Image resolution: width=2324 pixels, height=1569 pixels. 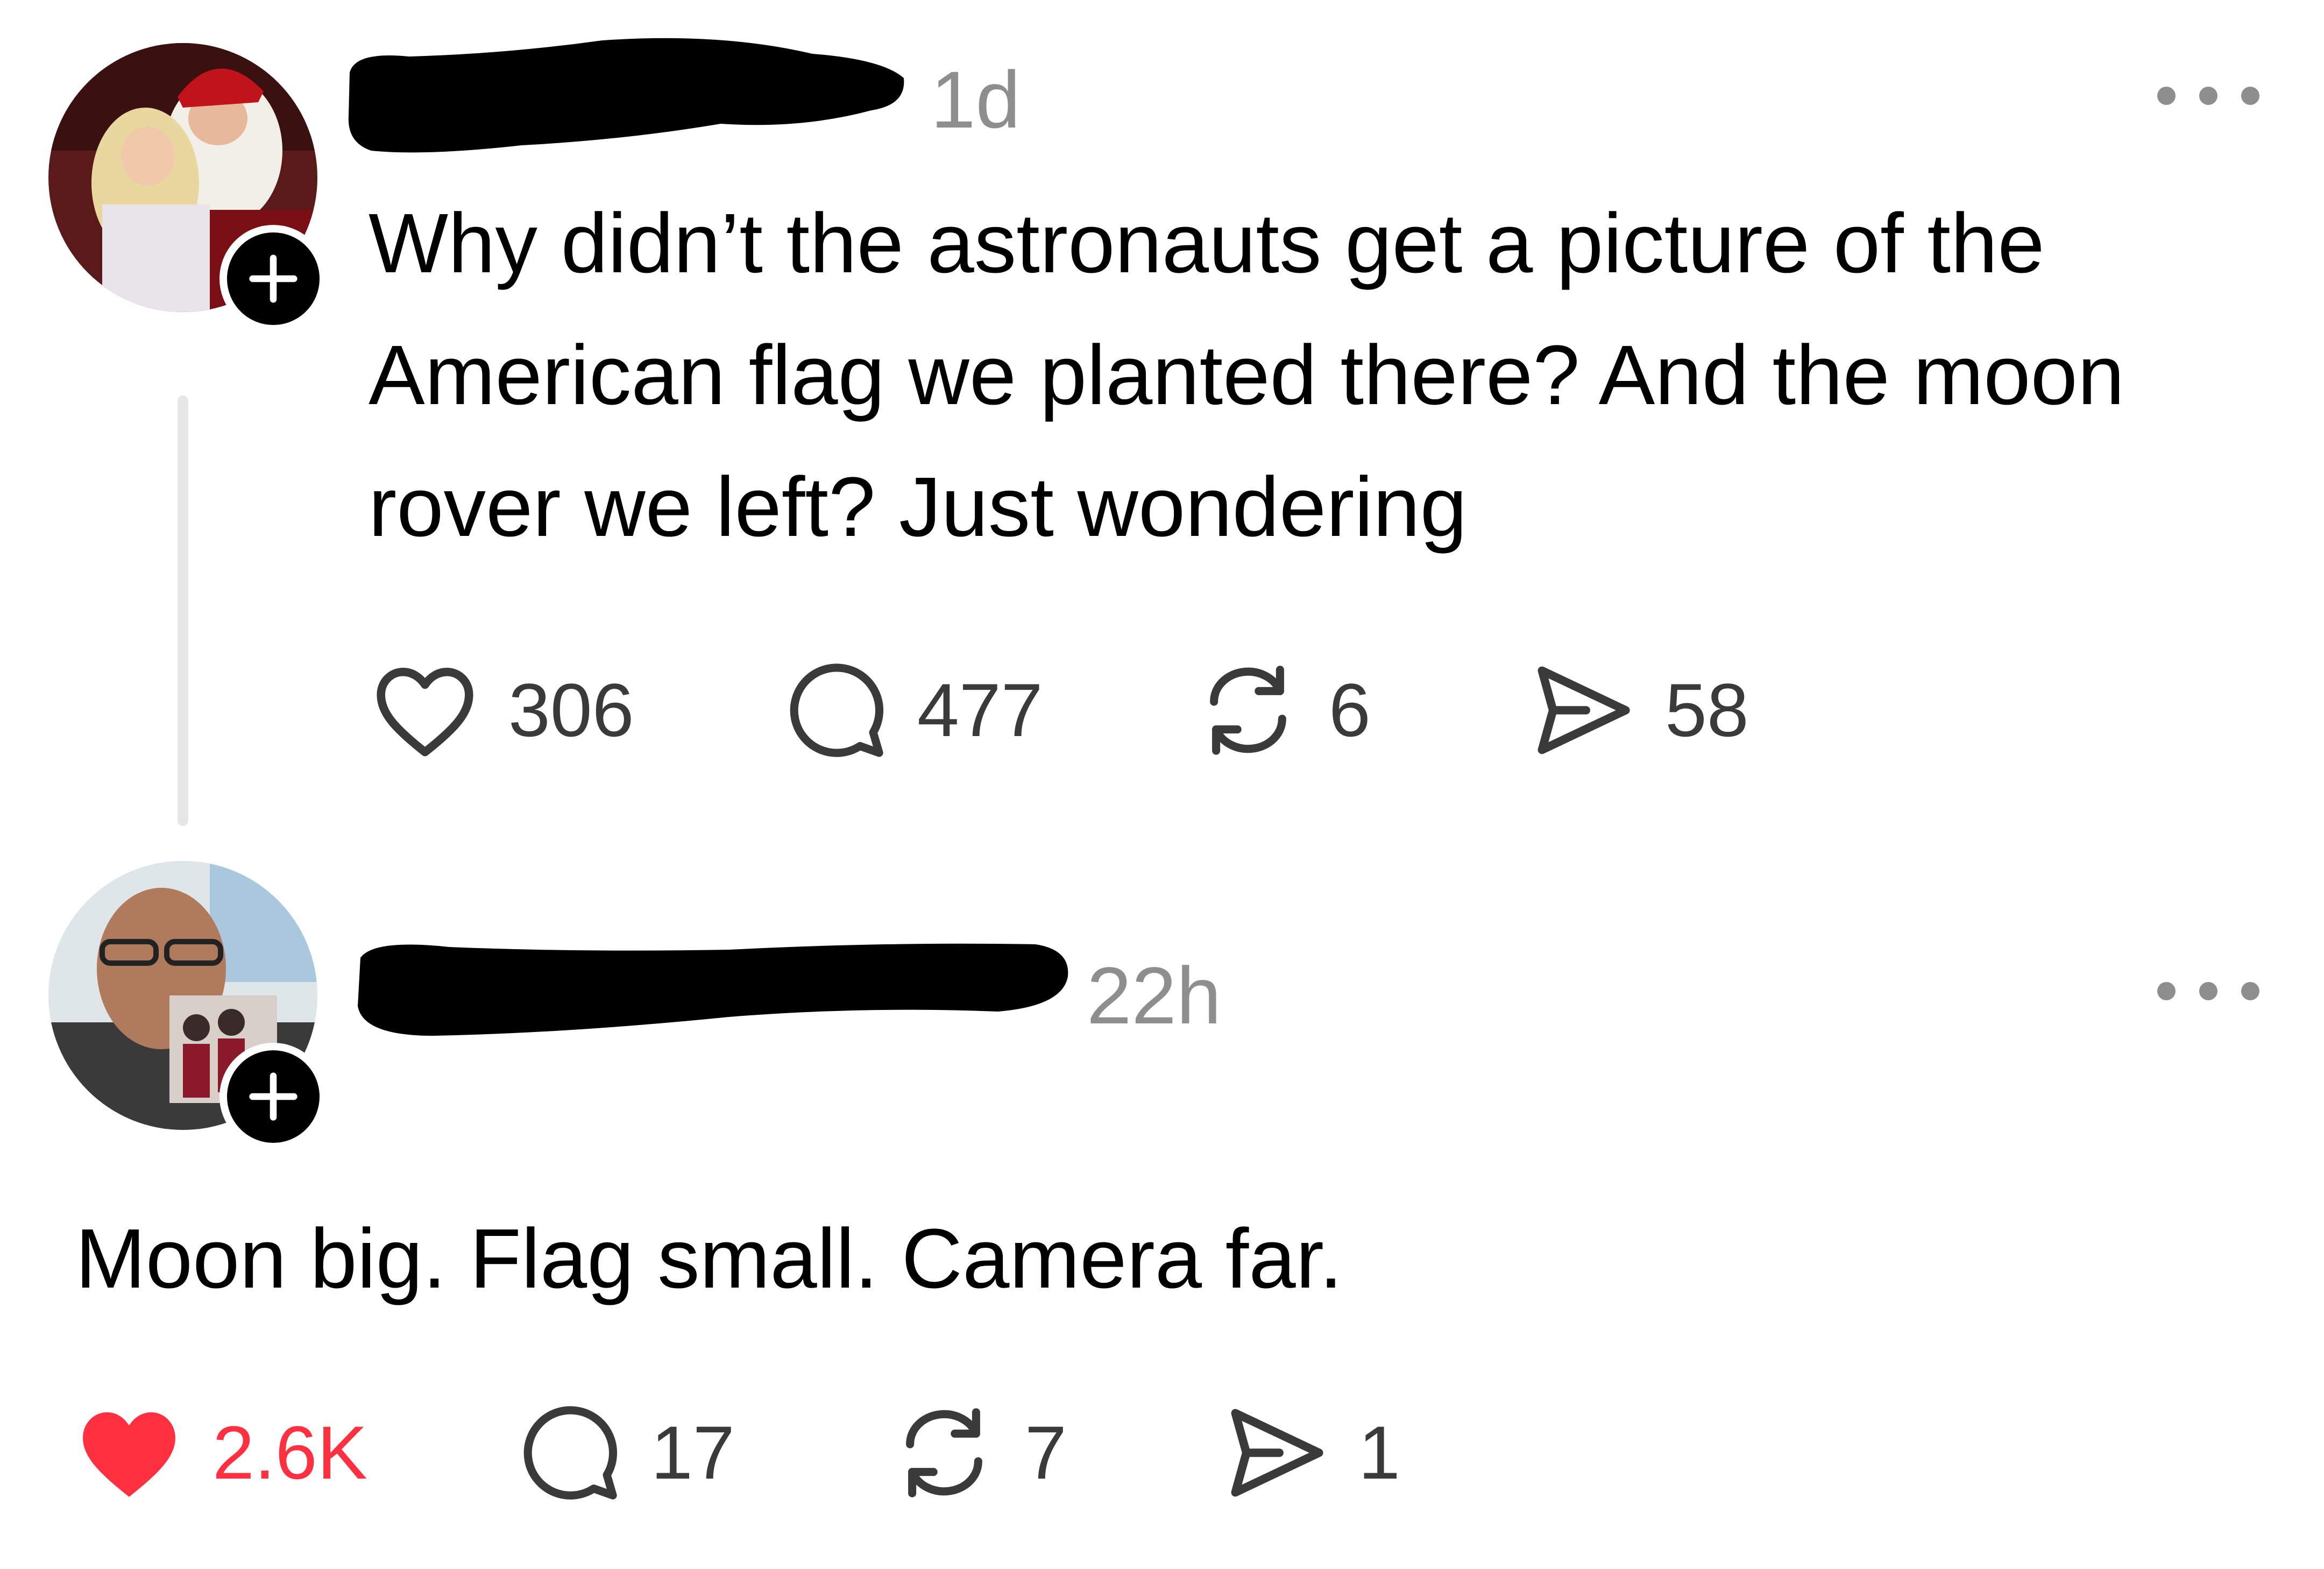 I want to click on reply-text: Moon big. Flag small. Camera far., so click(x=709, y=1259).